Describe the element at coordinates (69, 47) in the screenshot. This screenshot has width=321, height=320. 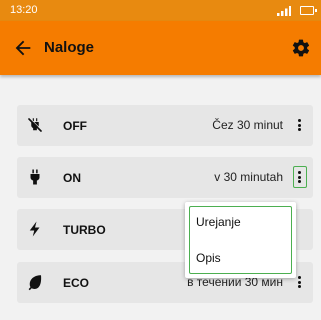
I see `page-title: Naloge` at that location.